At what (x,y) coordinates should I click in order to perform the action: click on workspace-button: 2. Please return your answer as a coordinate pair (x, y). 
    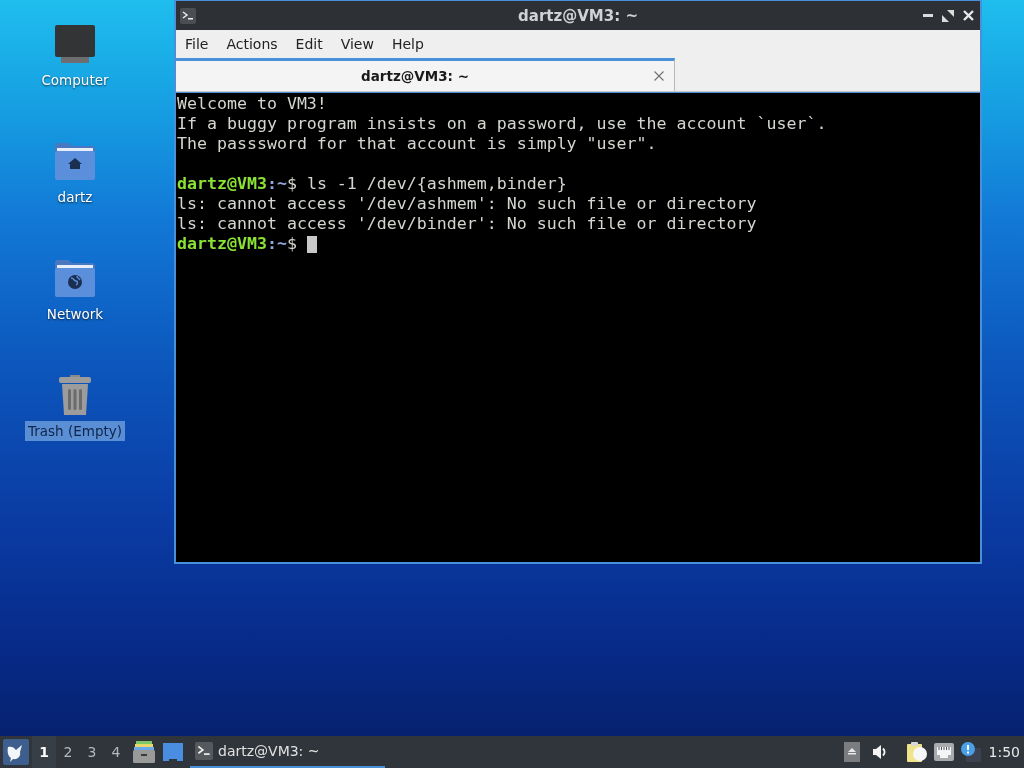
    Looking at the image, I should click on (68, 752).